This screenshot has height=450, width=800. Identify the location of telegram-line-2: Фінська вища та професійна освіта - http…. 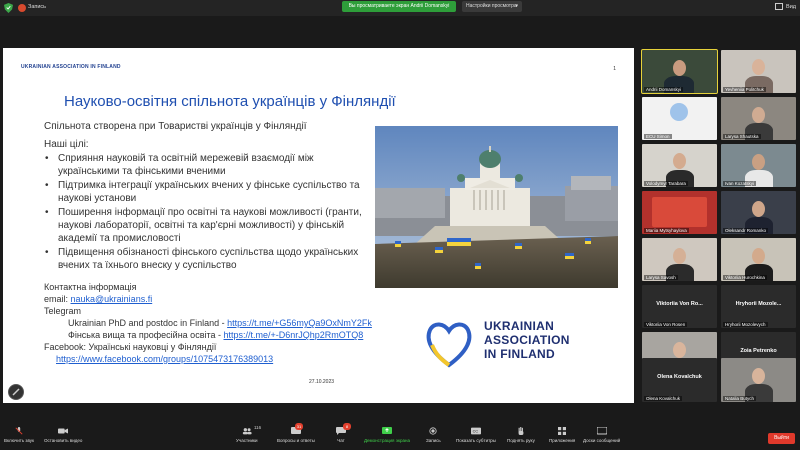
(224, 335).